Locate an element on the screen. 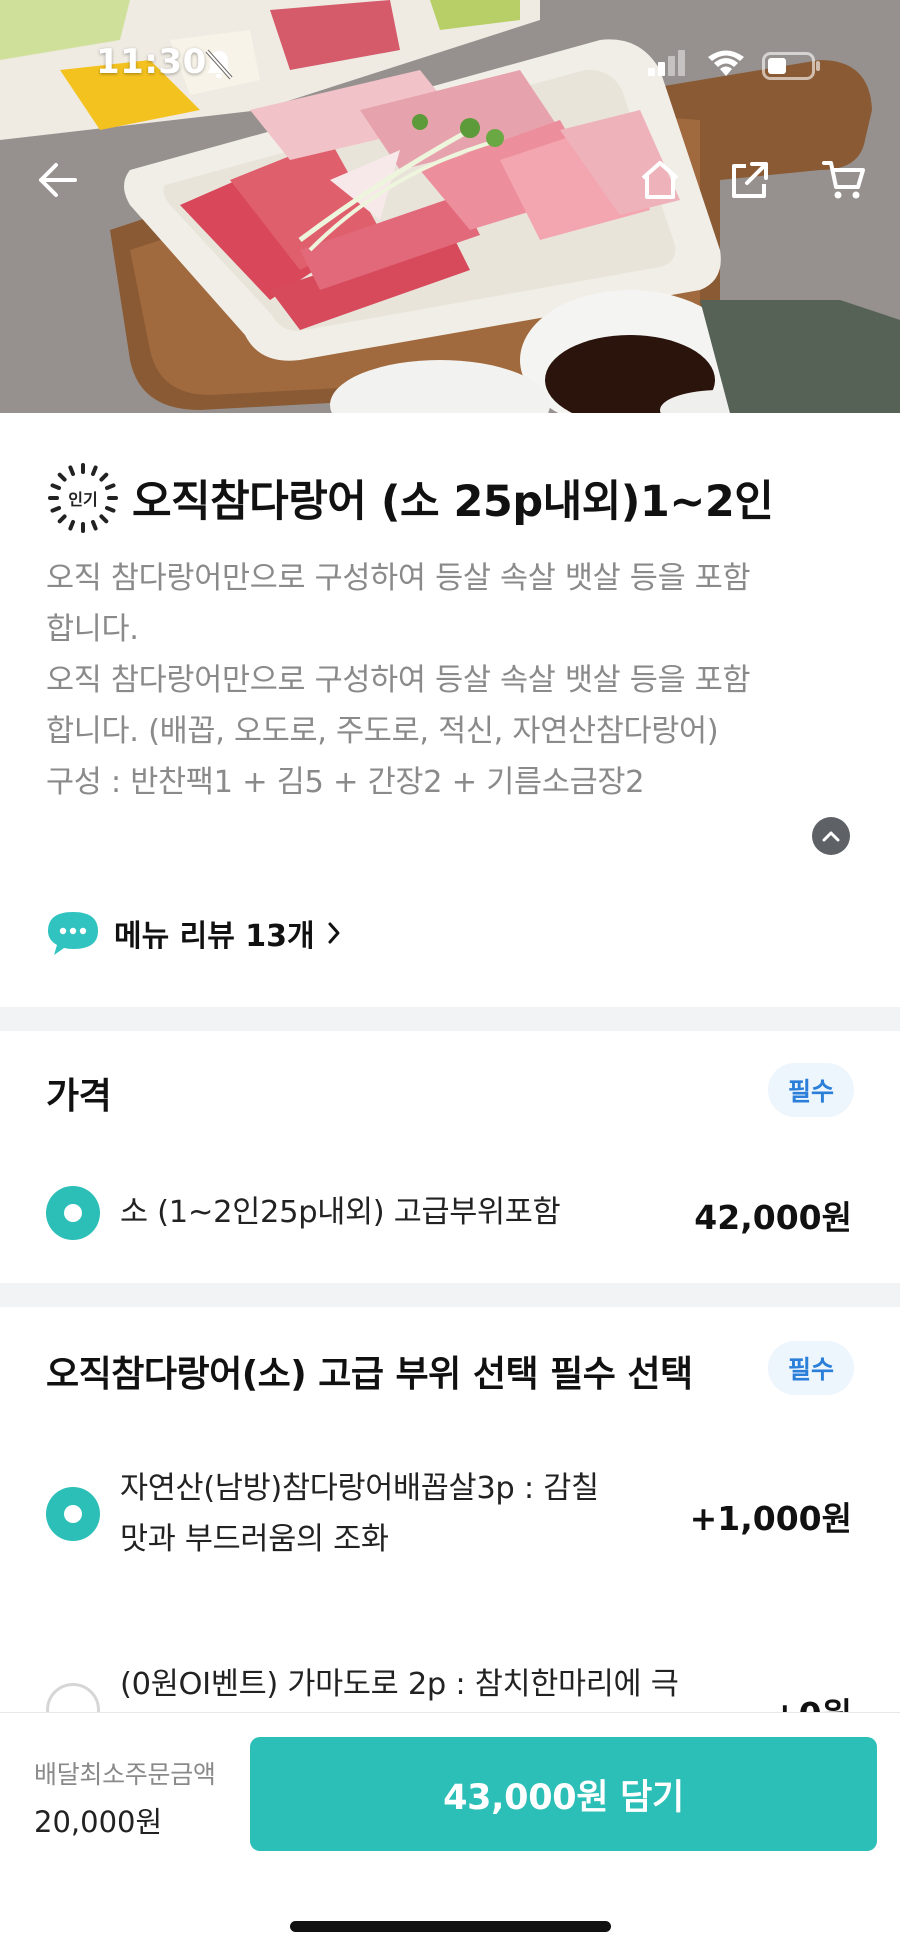 The image size is (900, 1951). price-option-label: 소 (1~2인25p내외) 고급부위포함 is located at coordinates (340, 1212).